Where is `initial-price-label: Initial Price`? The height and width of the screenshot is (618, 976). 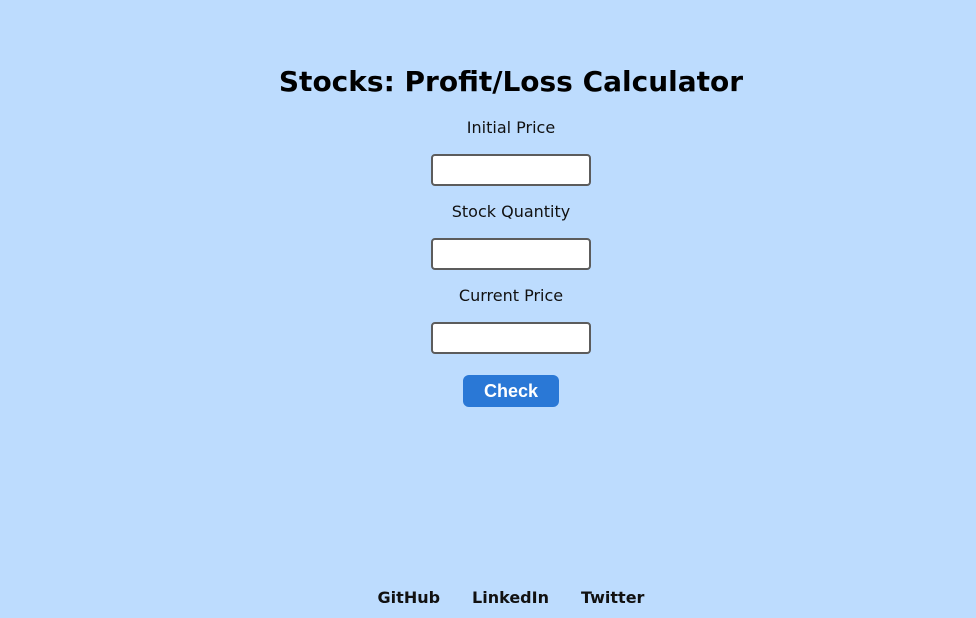
initial-price-label: Initial Price is located at coordinates (511, 127).